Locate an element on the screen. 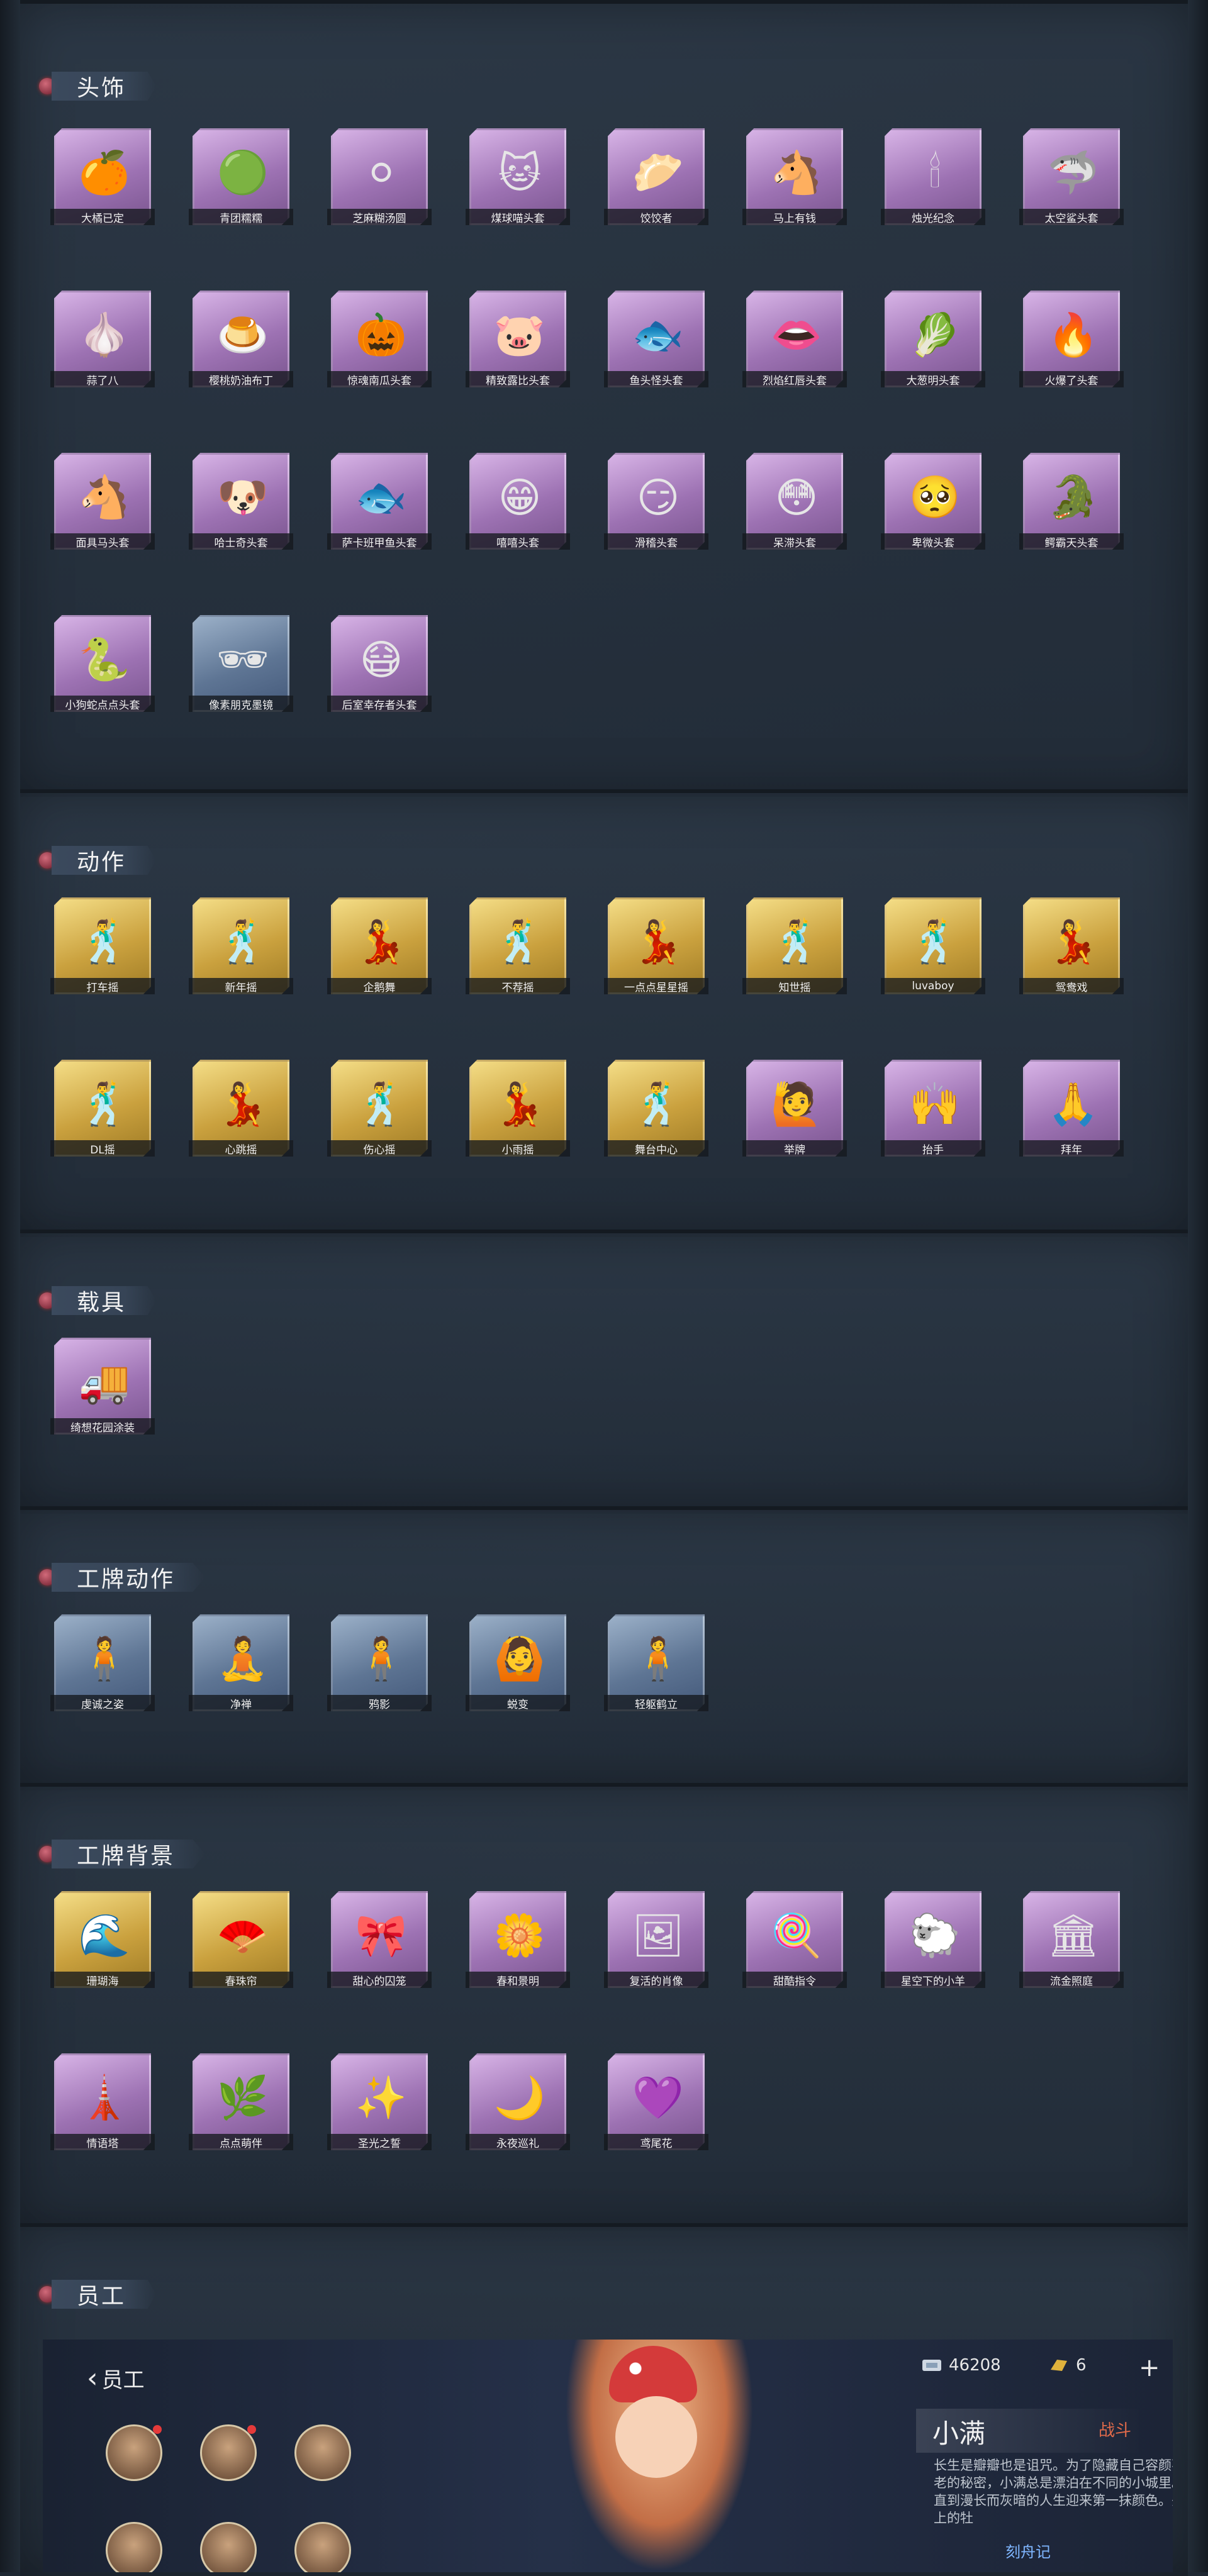 This screenshot has width=1208, height=2576. cosmetic-item: 🐟 鱼头怪头套 is located at coordinates (656, 339).